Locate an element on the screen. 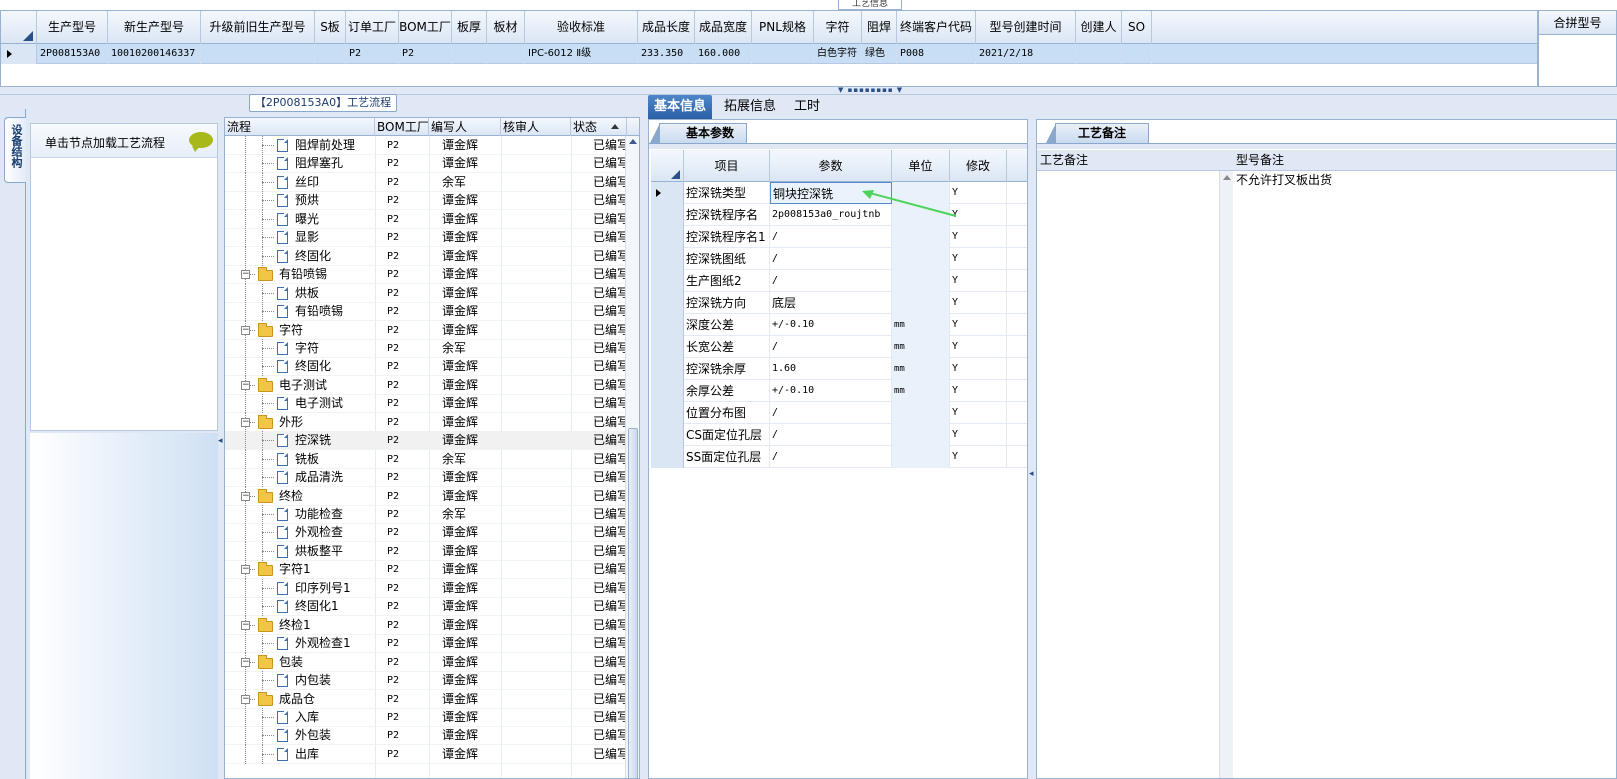  collapse-mid-icon: ◂ is located at coordinates (1031, 474).